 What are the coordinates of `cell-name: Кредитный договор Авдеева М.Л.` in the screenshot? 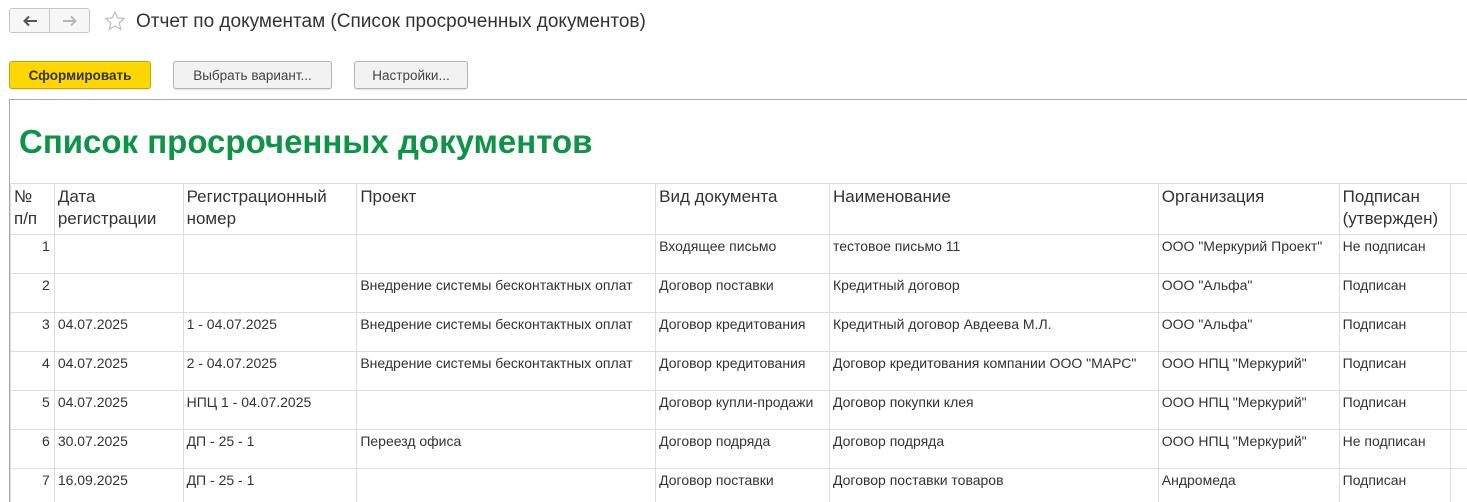 It's located at (993, 332).